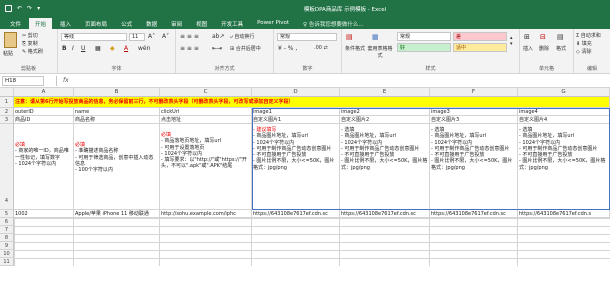 The height and width of the screenshot is (296, 610). I want to click on cell-c3: 点击地址, so click(206, 120).